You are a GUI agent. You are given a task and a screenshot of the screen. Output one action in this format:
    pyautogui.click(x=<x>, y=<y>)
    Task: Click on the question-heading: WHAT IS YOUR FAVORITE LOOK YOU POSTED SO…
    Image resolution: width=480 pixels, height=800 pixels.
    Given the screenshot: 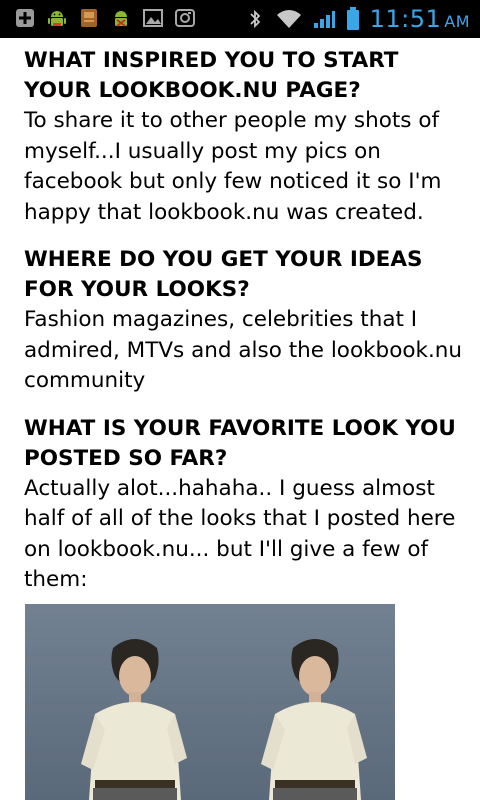 What is the action you would take?
    pyautogui.click(x=240, y=443)
    